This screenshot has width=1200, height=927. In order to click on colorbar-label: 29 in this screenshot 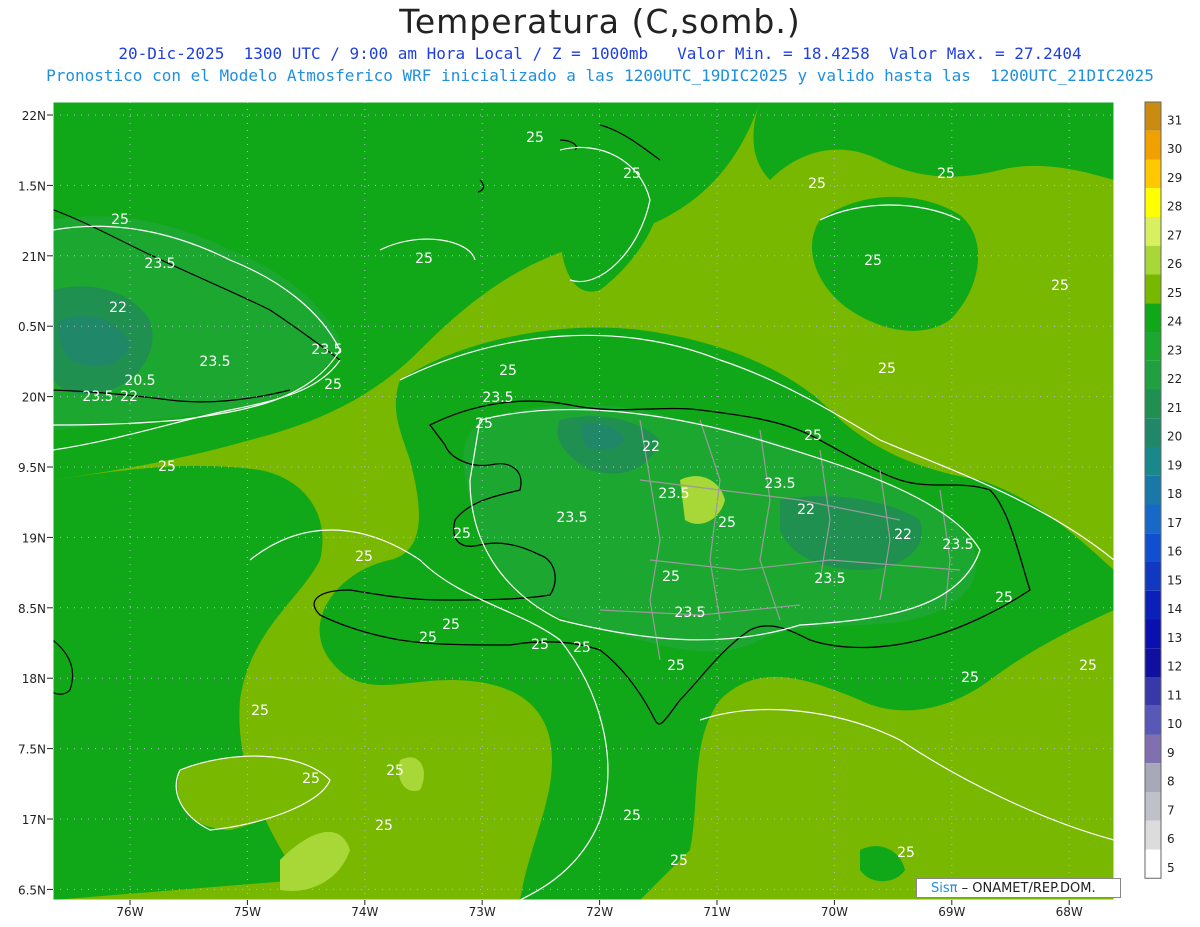, I will do `click(1174, 178)`.